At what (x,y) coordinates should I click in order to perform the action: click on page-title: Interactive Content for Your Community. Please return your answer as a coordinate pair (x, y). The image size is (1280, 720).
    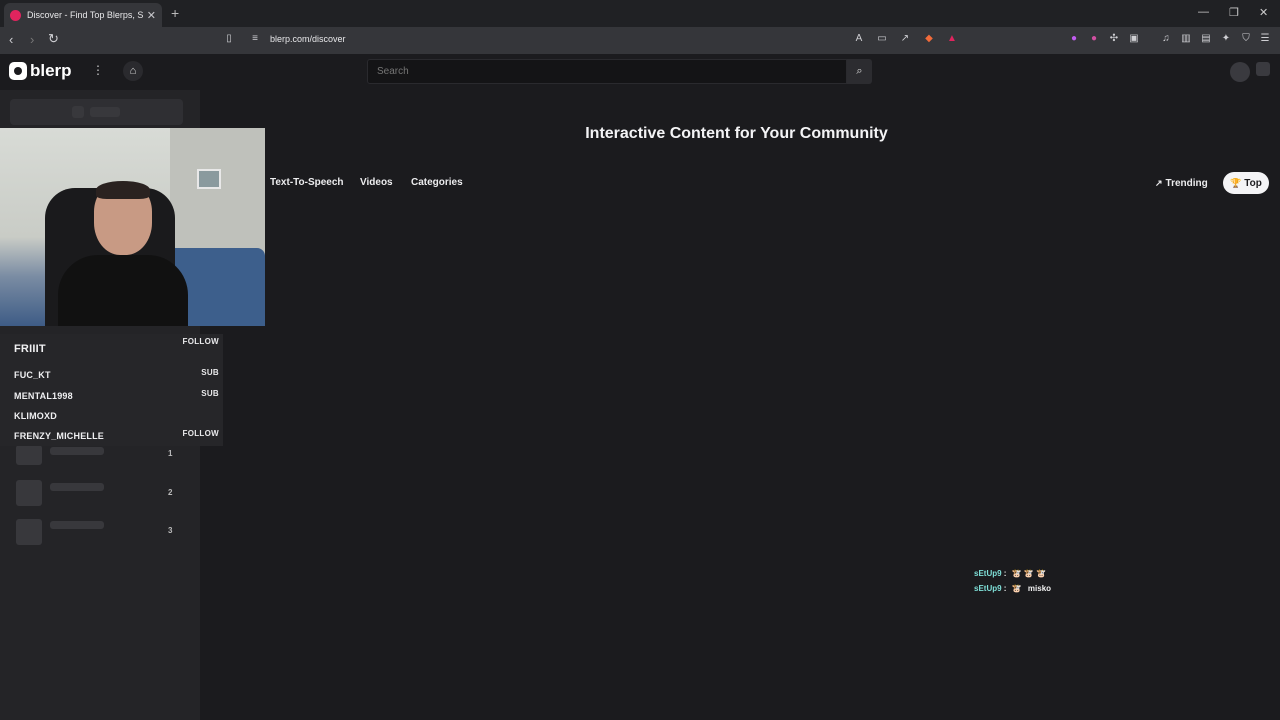
    Looking at the image, I should click on (736, 133).